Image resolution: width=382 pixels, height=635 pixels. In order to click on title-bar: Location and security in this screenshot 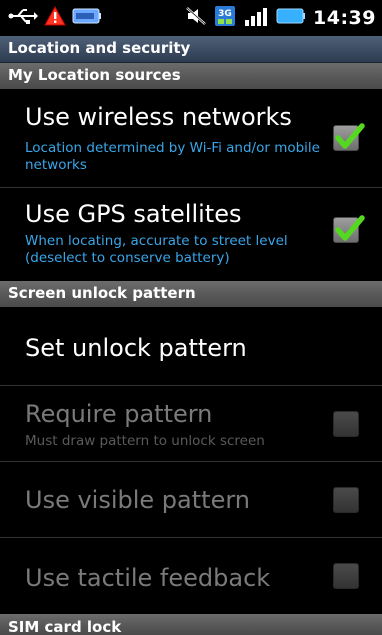, I will do `click(191, 49)`.